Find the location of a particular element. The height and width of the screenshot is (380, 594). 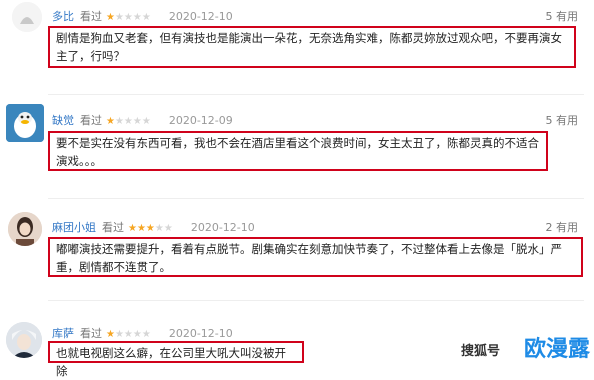

review-meta: 麻团小姐 看过 ★★★★★ 2020-12-10 is located at coordinates (153, 227).